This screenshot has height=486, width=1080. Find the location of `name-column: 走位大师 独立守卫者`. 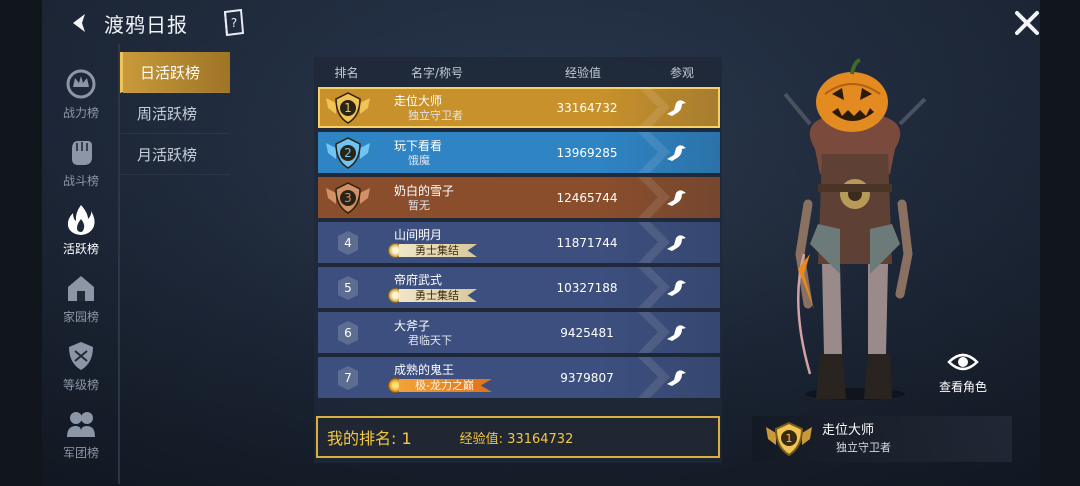

name-column: 走位大师 独立守卫者 is located at coordinates (453, 108).